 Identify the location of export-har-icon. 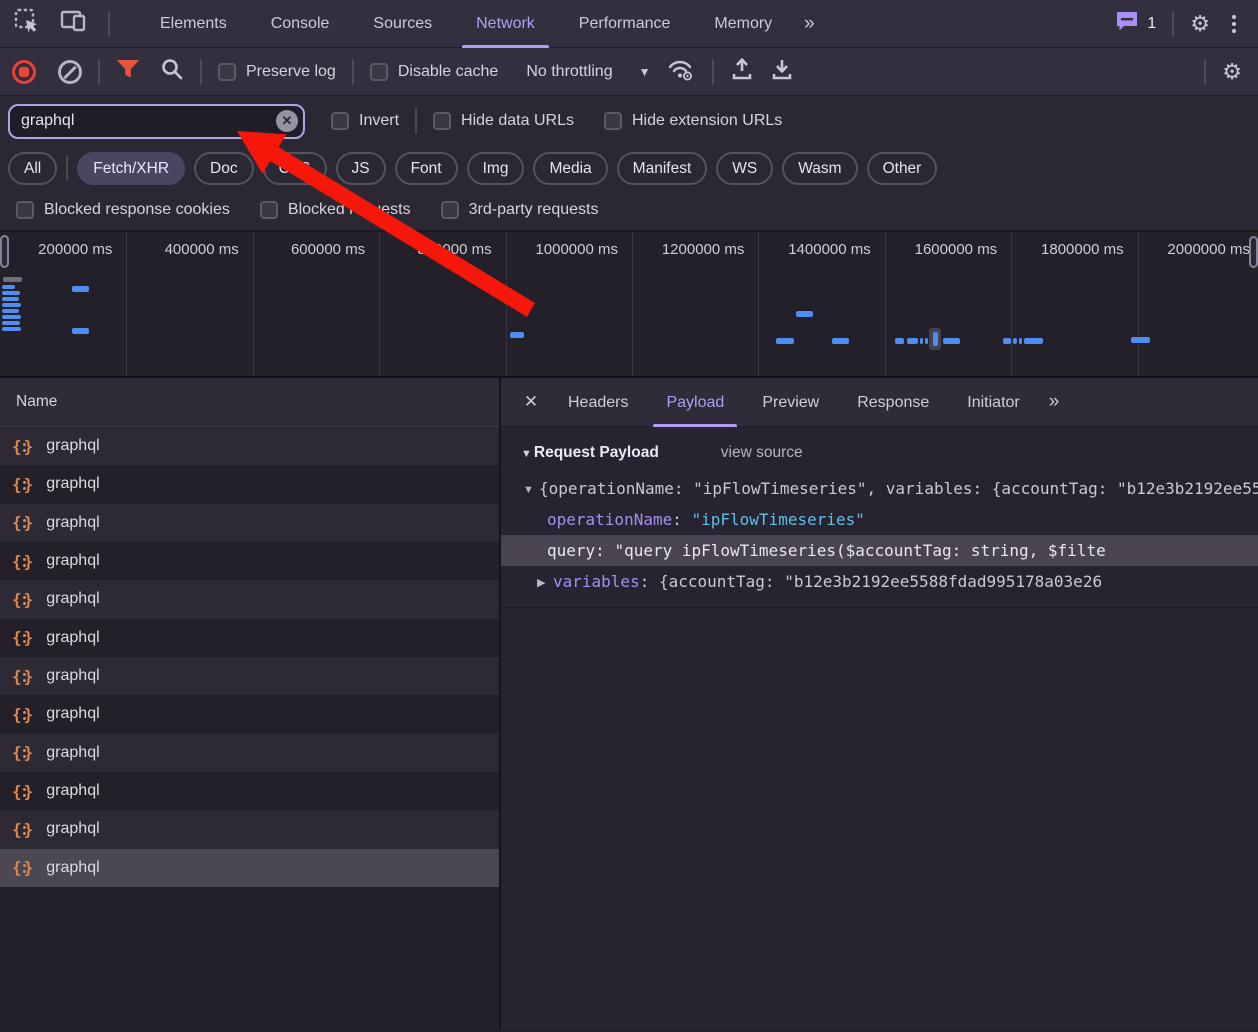
(782, 71).